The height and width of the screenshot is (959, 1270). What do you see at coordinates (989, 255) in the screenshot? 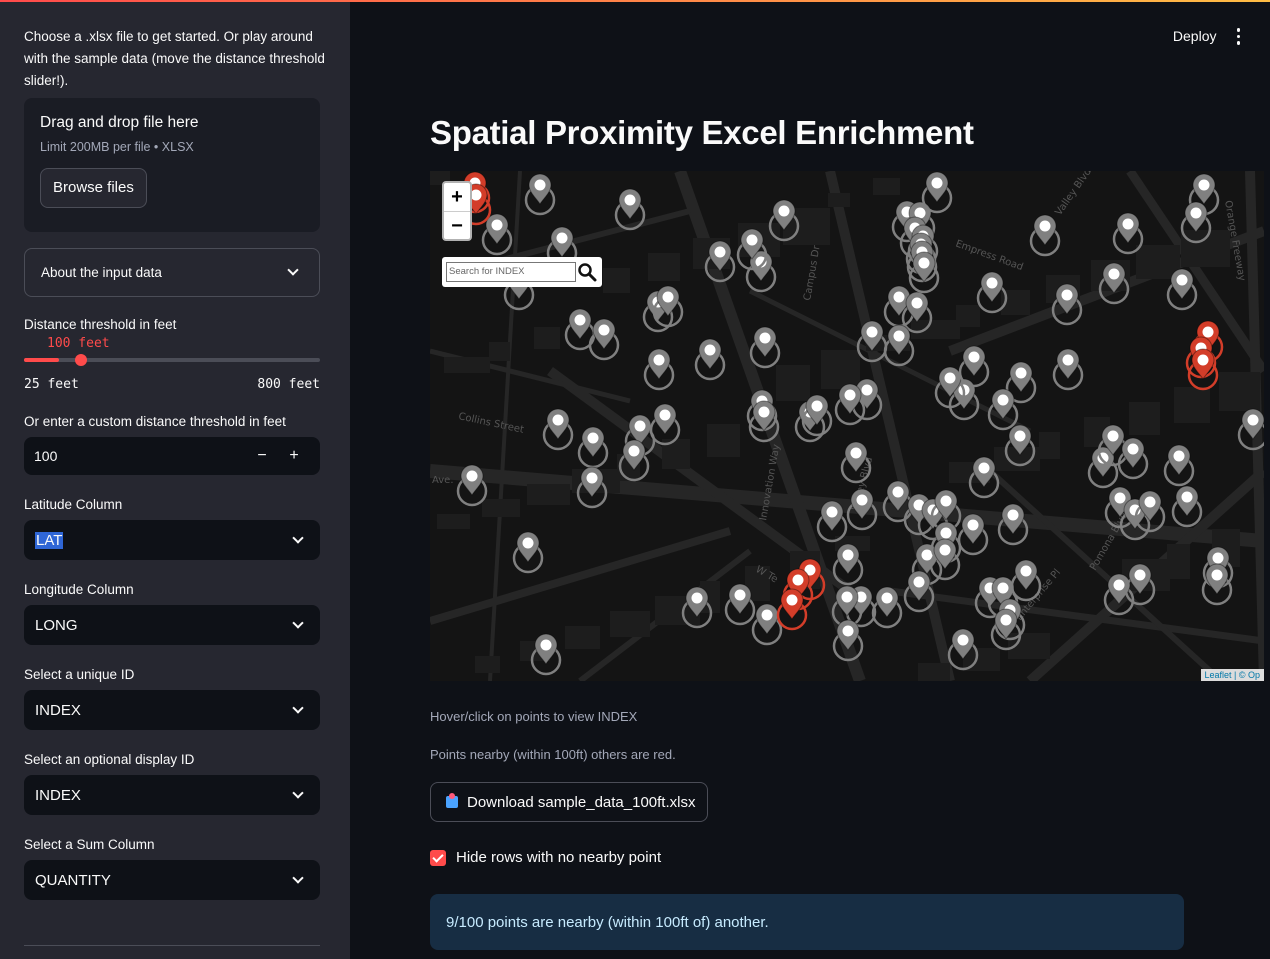
I see `map-street-label: Empress Road` at bounding box center [989, 255].